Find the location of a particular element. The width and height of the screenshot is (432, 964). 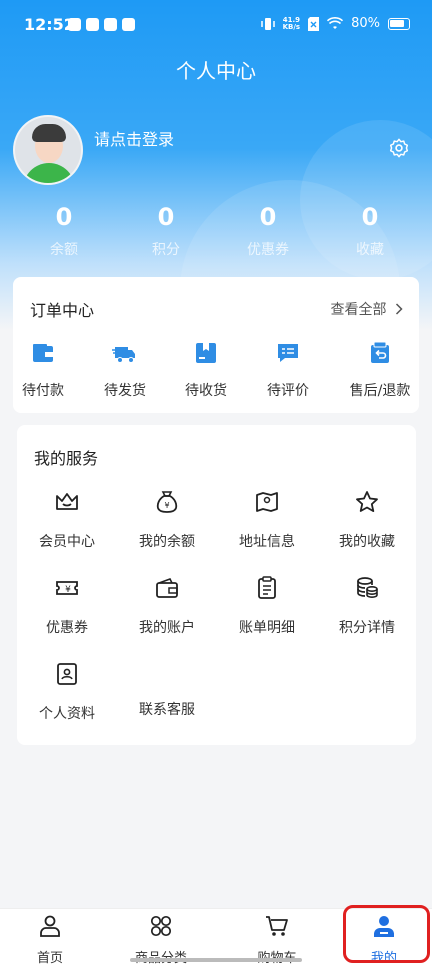

profile-card-icon is located at coordinates (67, 674).